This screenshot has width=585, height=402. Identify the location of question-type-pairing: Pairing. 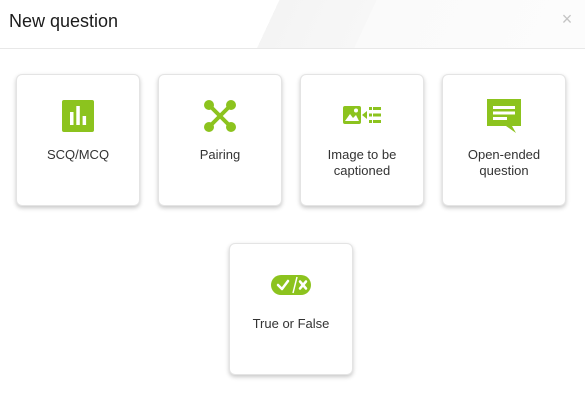
(220, 140).